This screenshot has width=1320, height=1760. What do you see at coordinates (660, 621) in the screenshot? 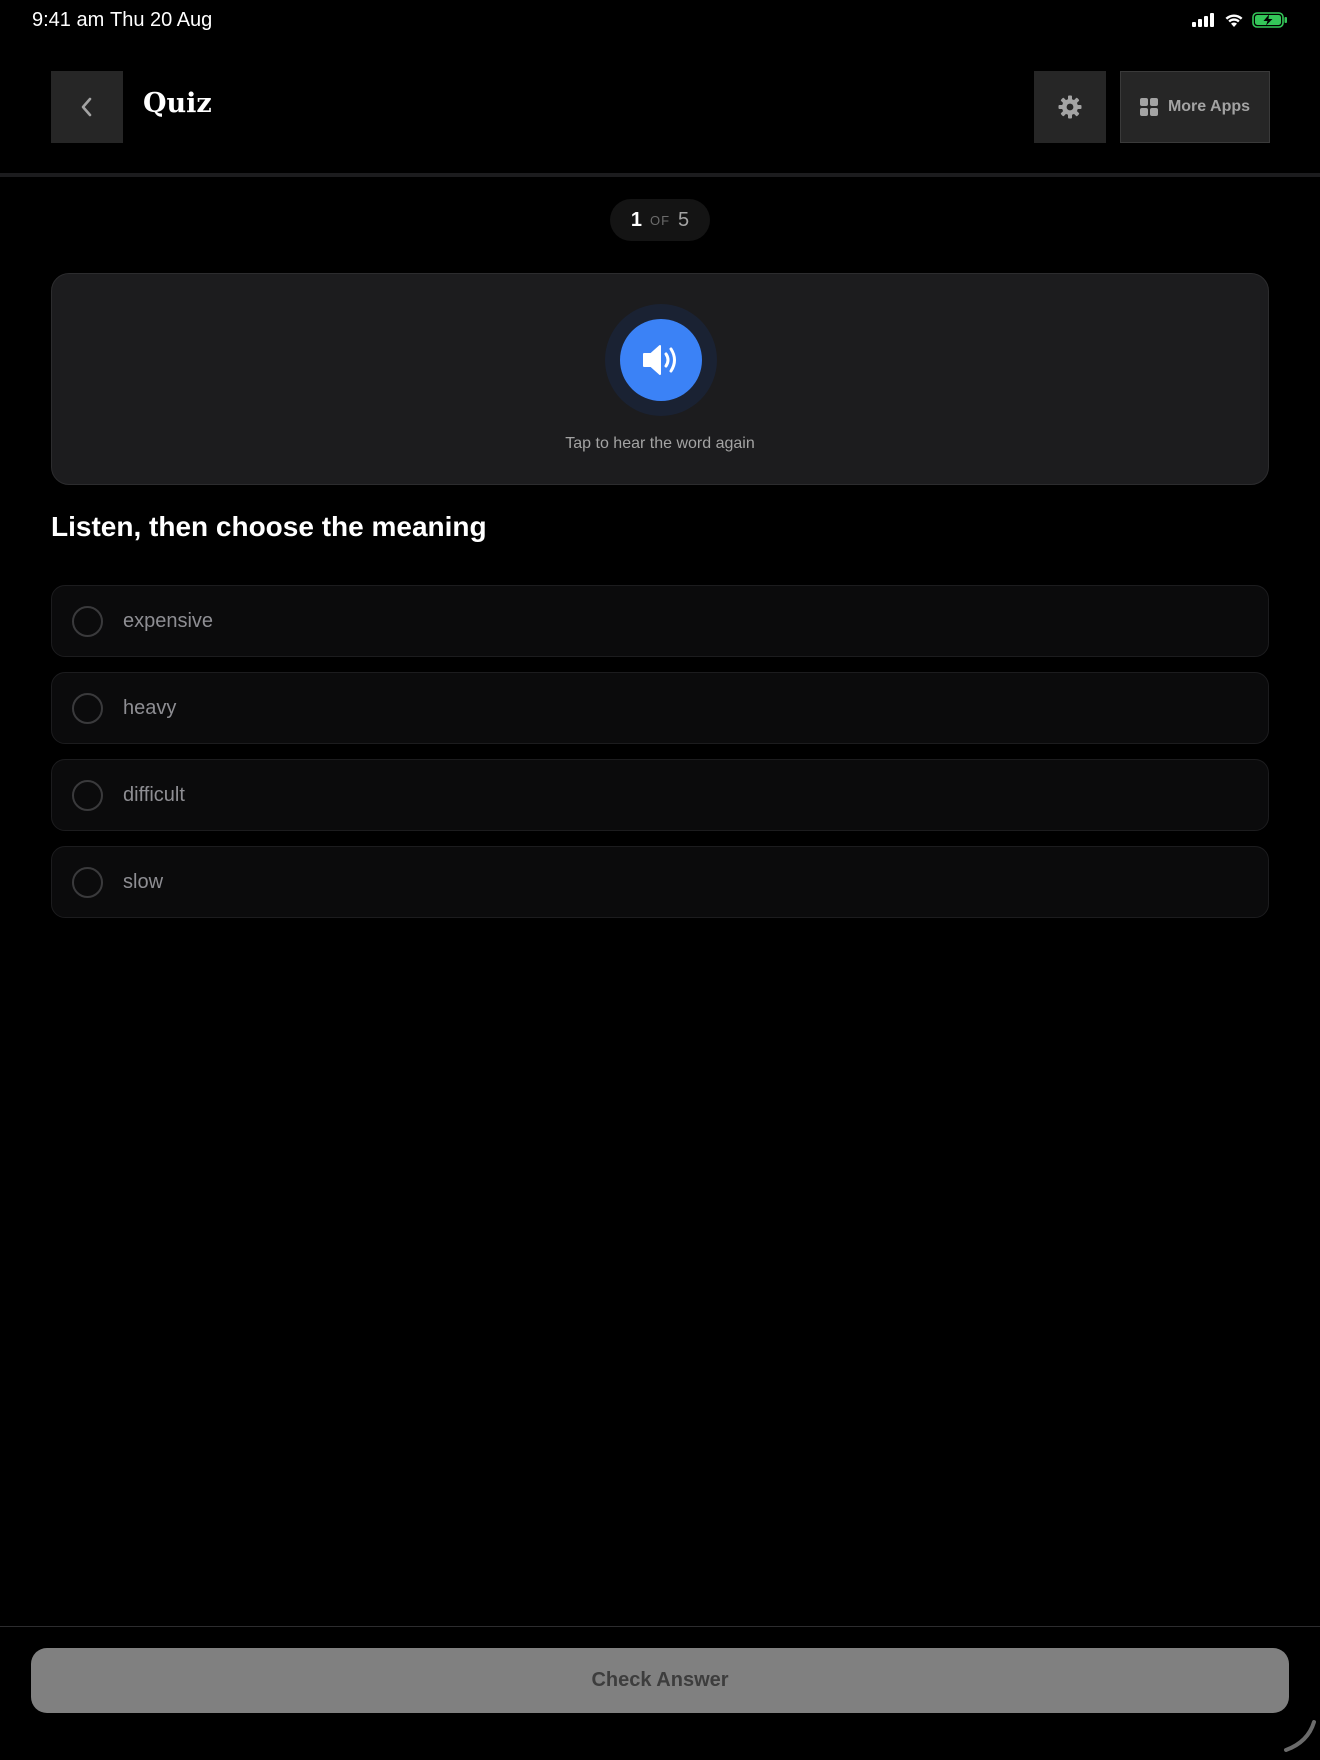
I see `answer-option: expensive` at bounding box center [660, 621].